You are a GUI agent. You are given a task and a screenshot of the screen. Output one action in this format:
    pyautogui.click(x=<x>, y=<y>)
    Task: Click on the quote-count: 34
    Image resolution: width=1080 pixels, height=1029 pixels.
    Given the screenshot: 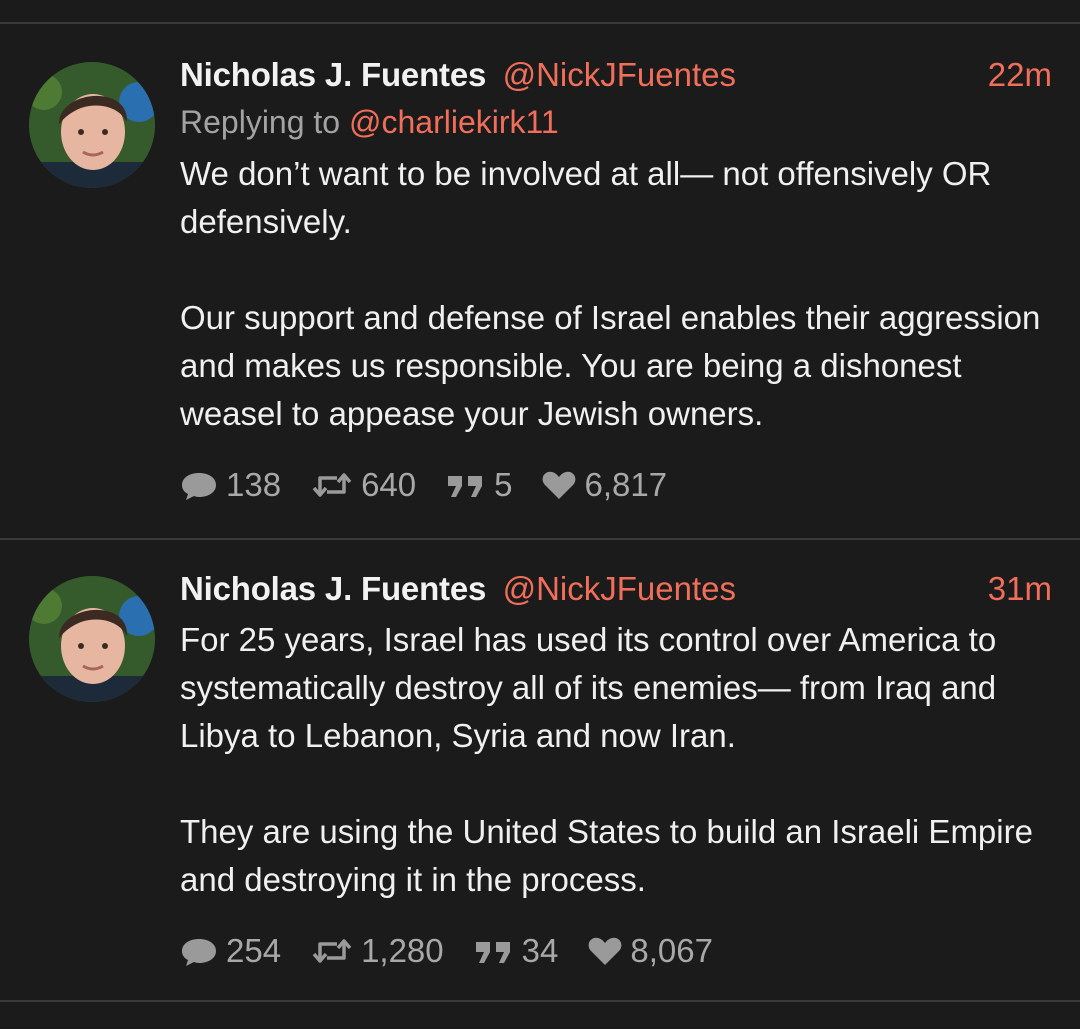 What is the action you would take?
    pyautogui.click(x=540, y=950)
    